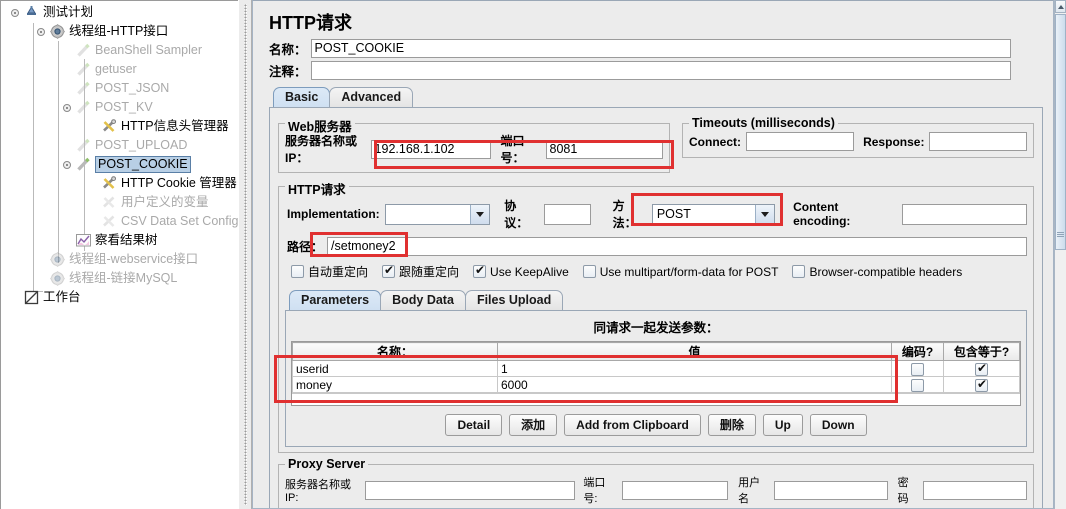 This screenshot has width=1066, height=509. Describe the element at coordinates (431, 149) in the screenshot. I see `server-host-input: 192.168.1.102` at that location.